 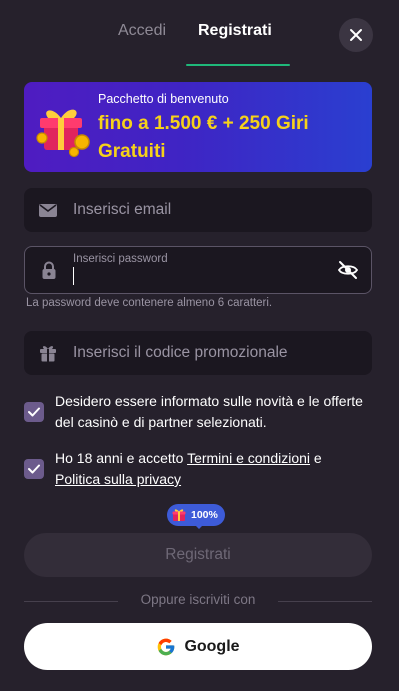 I want to click on google-signup-button: Google, so click(x=198, y=646).